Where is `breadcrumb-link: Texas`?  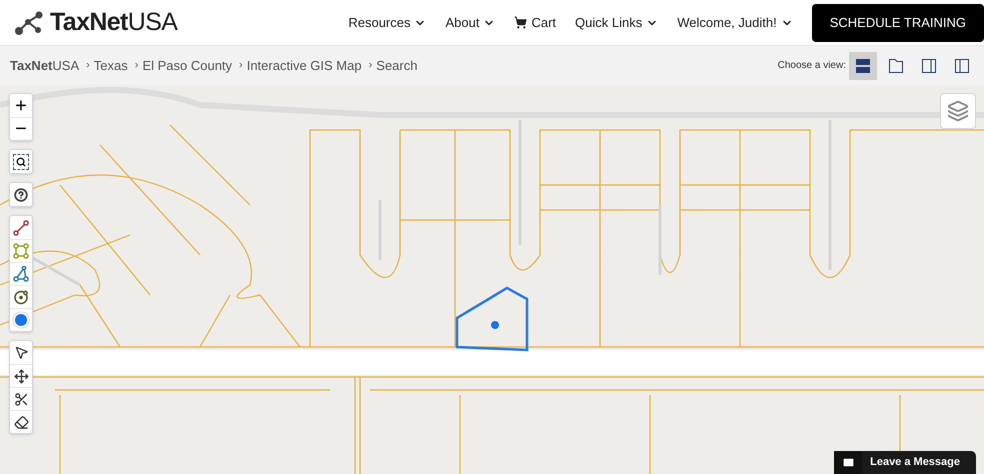 breadcrumb-link: Texas is located at coordinates (111, 66).